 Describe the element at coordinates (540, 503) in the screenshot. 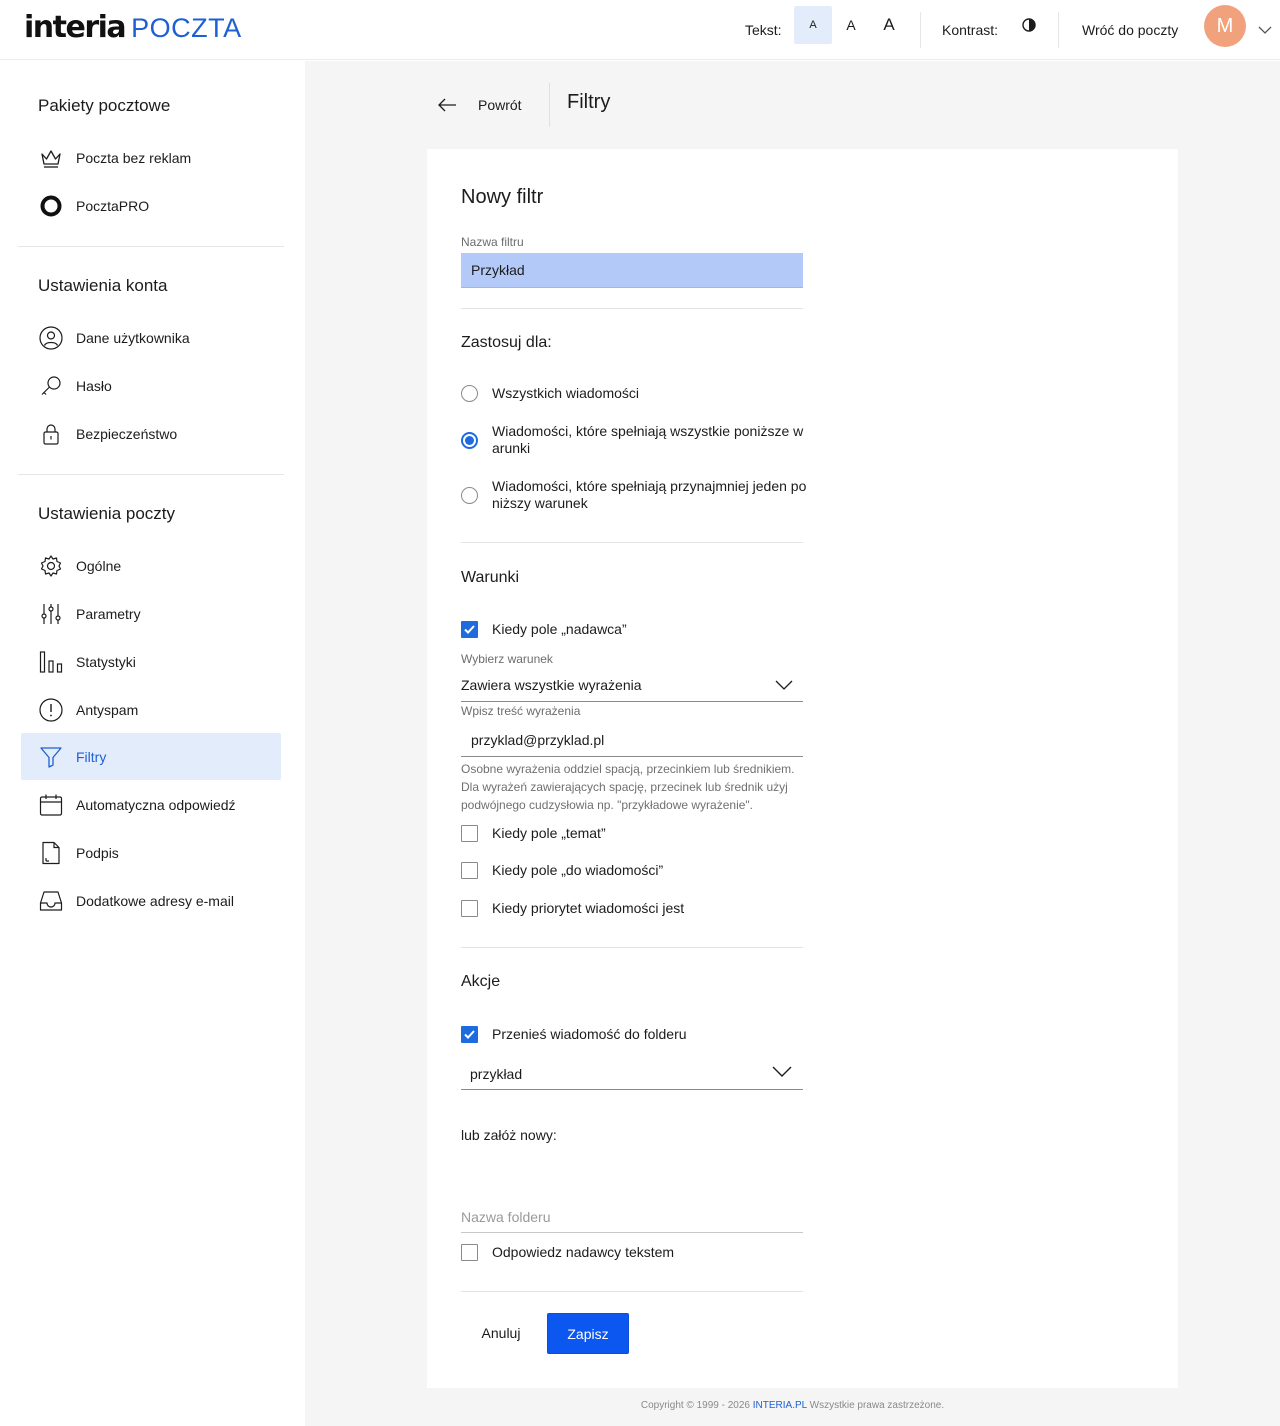

I see `label-line: niższy warunek` at that location.